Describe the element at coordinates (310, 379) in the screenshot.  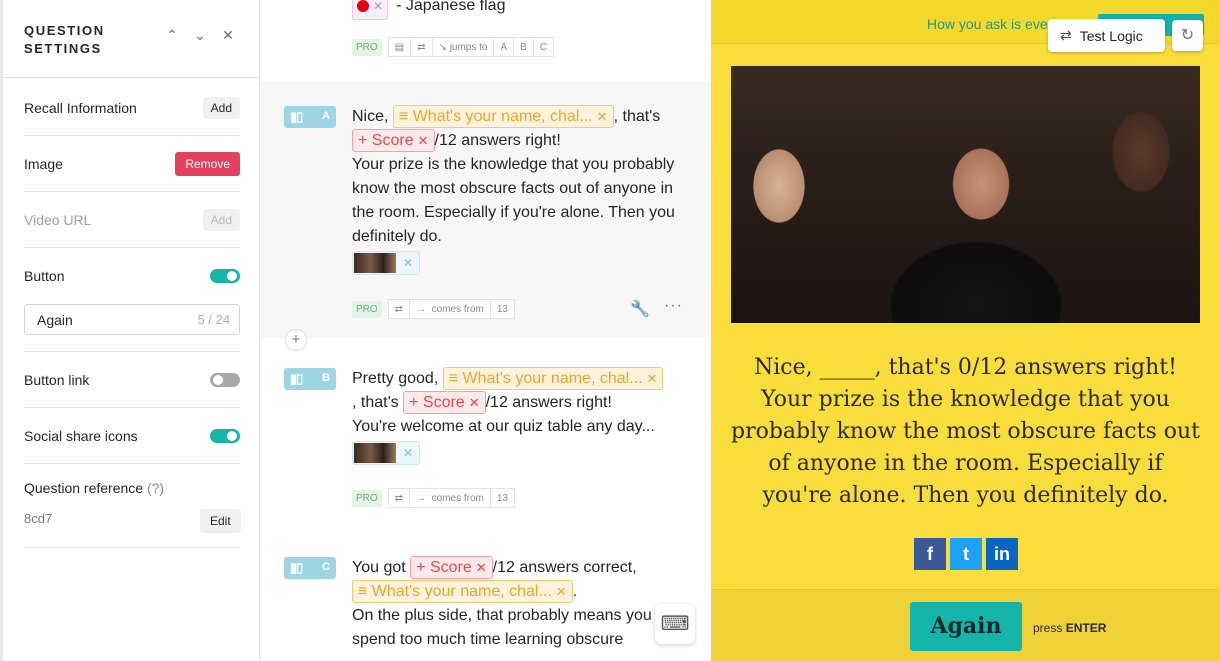
I see `block-badge-b: ▮▯ B` at that location.